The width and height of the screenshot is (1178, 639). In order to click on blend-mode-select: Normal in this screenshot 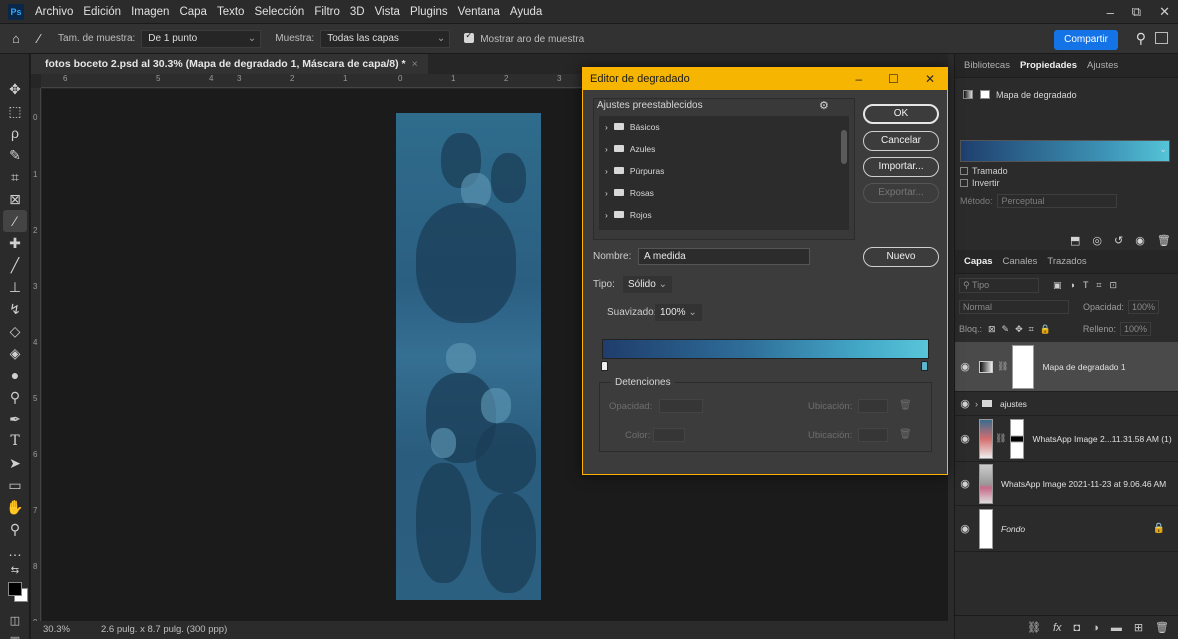, I will do `click(1014, 307)`.